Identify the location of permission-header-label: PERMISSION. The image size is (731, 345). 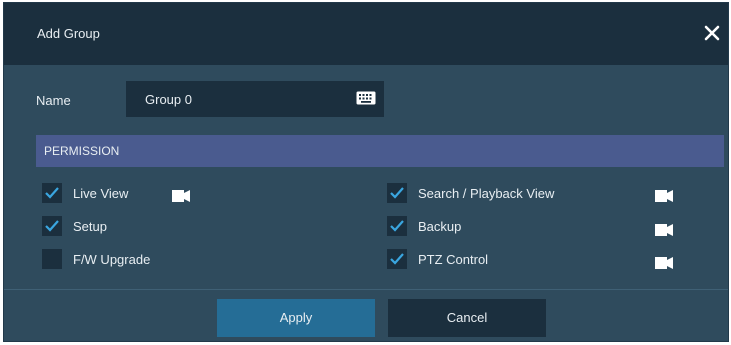
(82, 151).